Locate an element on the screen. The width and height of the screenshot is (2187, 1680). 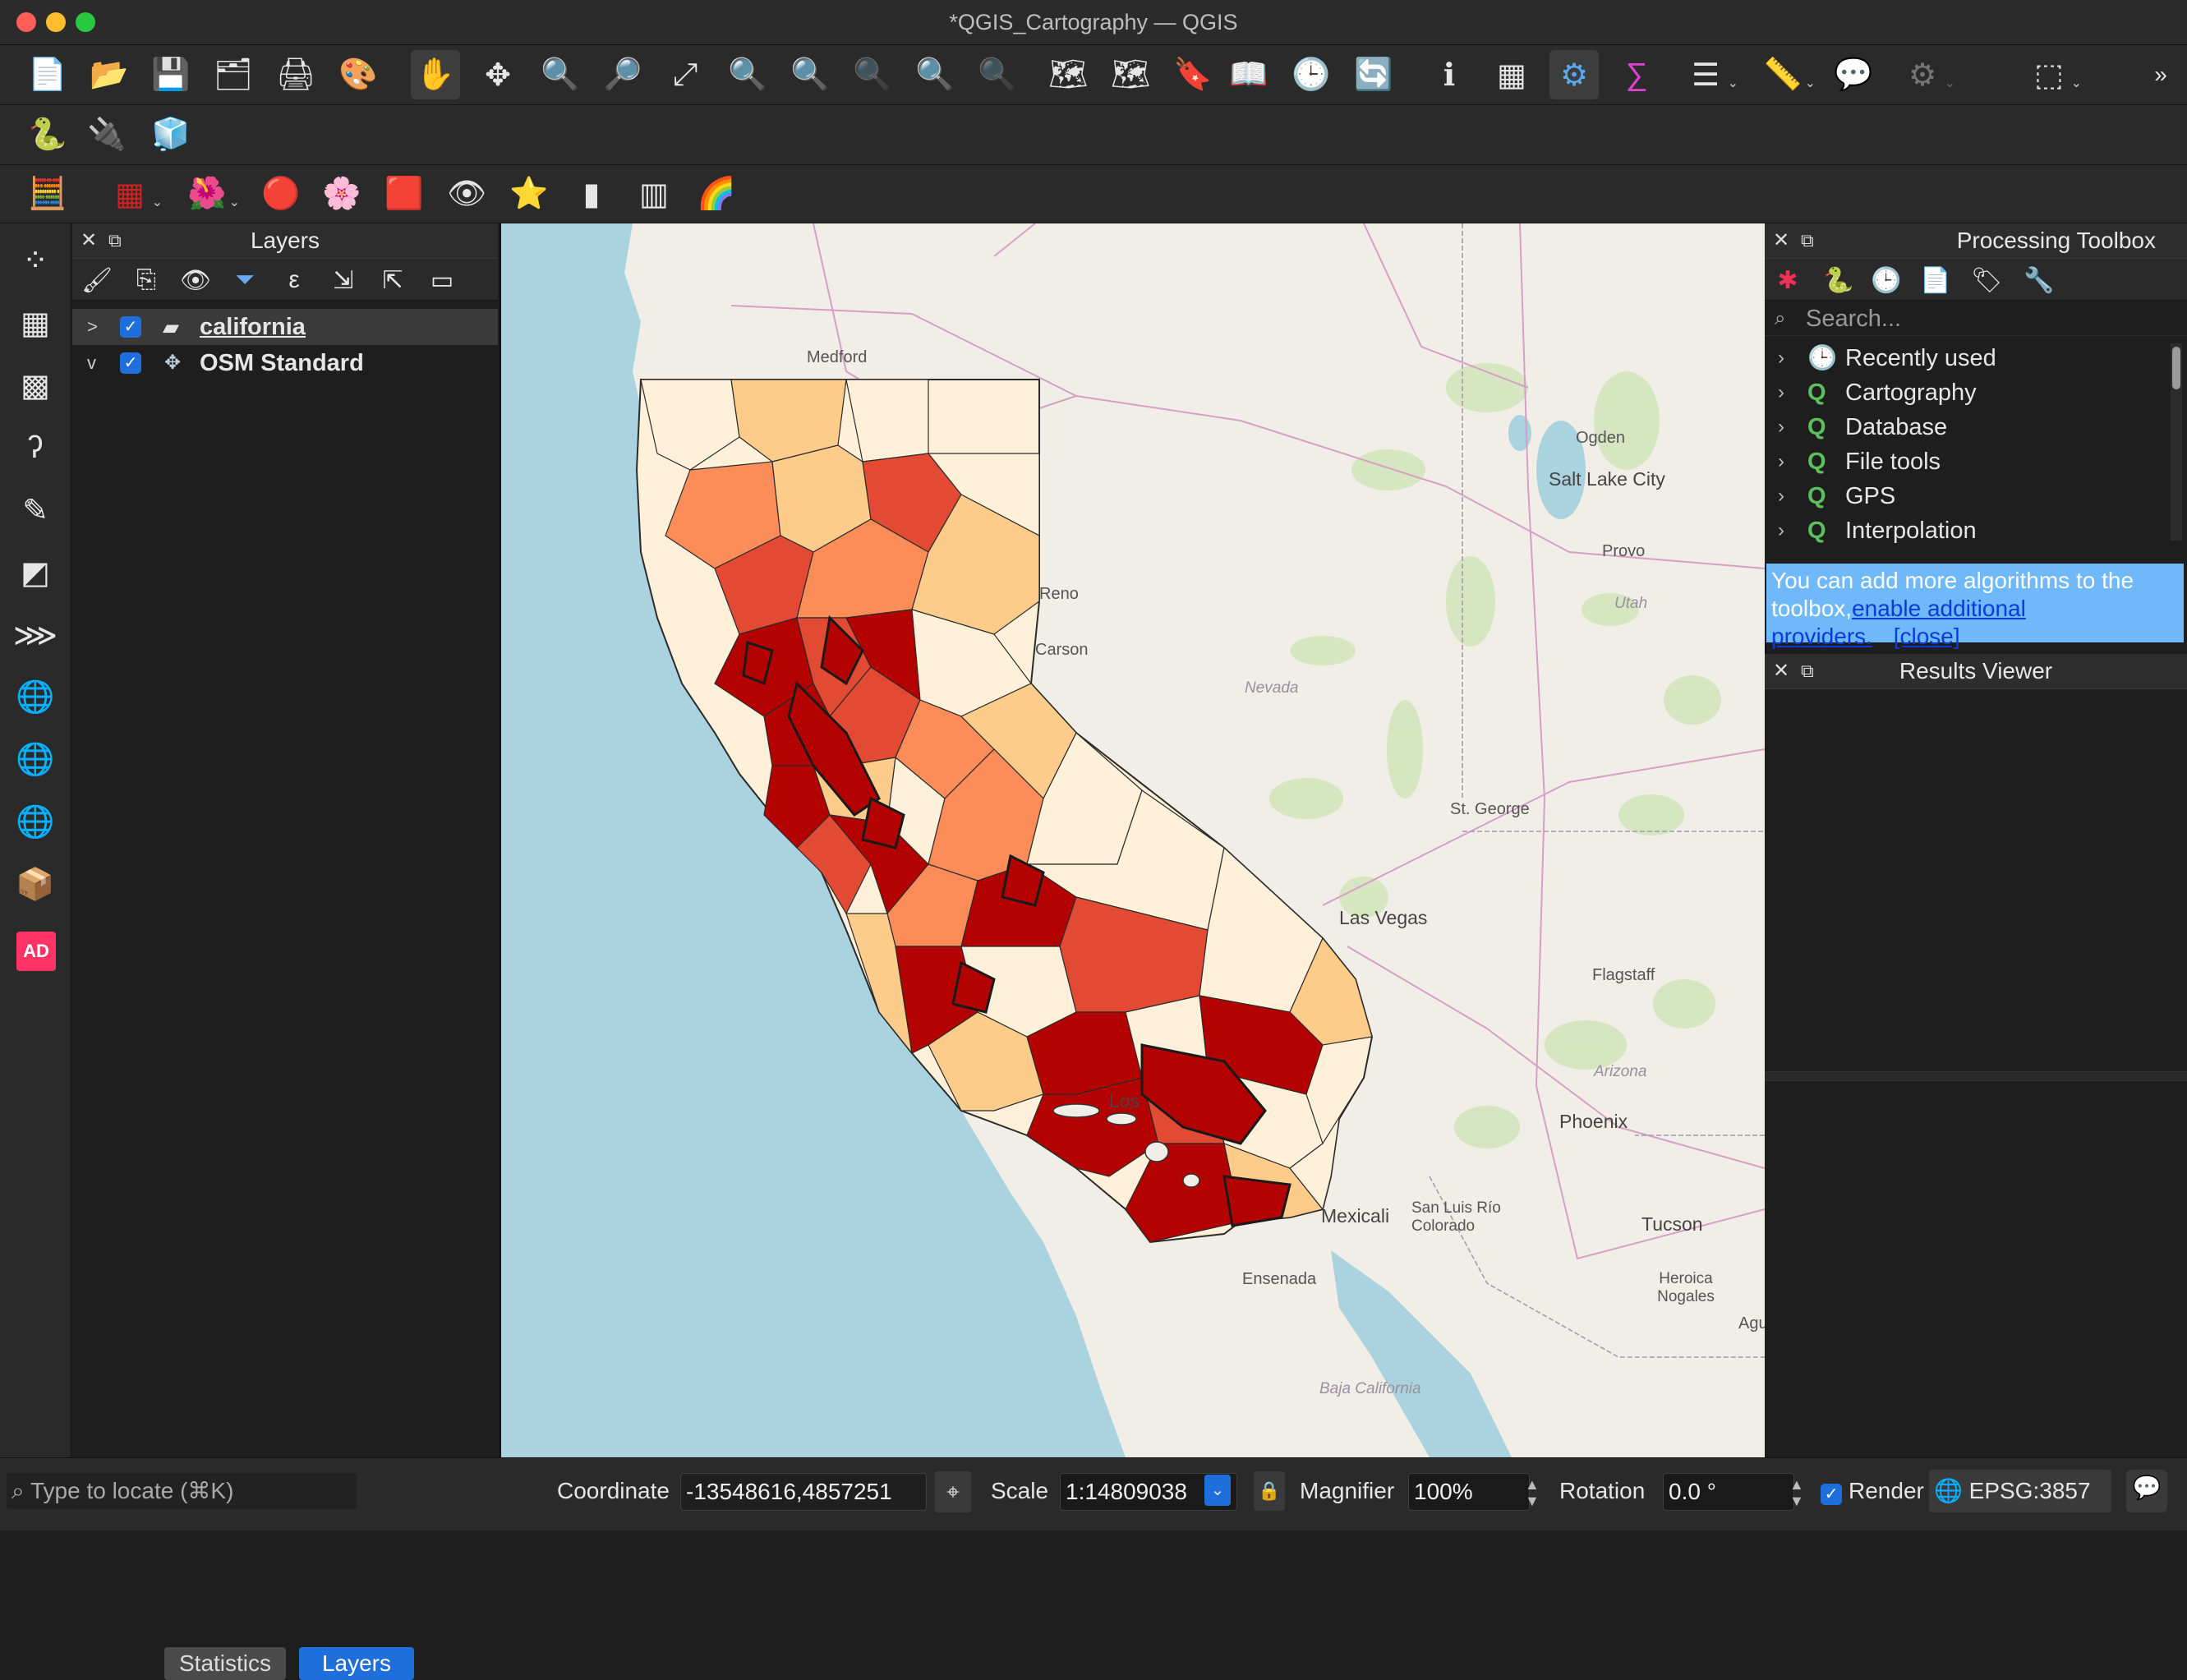
tab-layers: Layers is located at coordinates (356, 1663).